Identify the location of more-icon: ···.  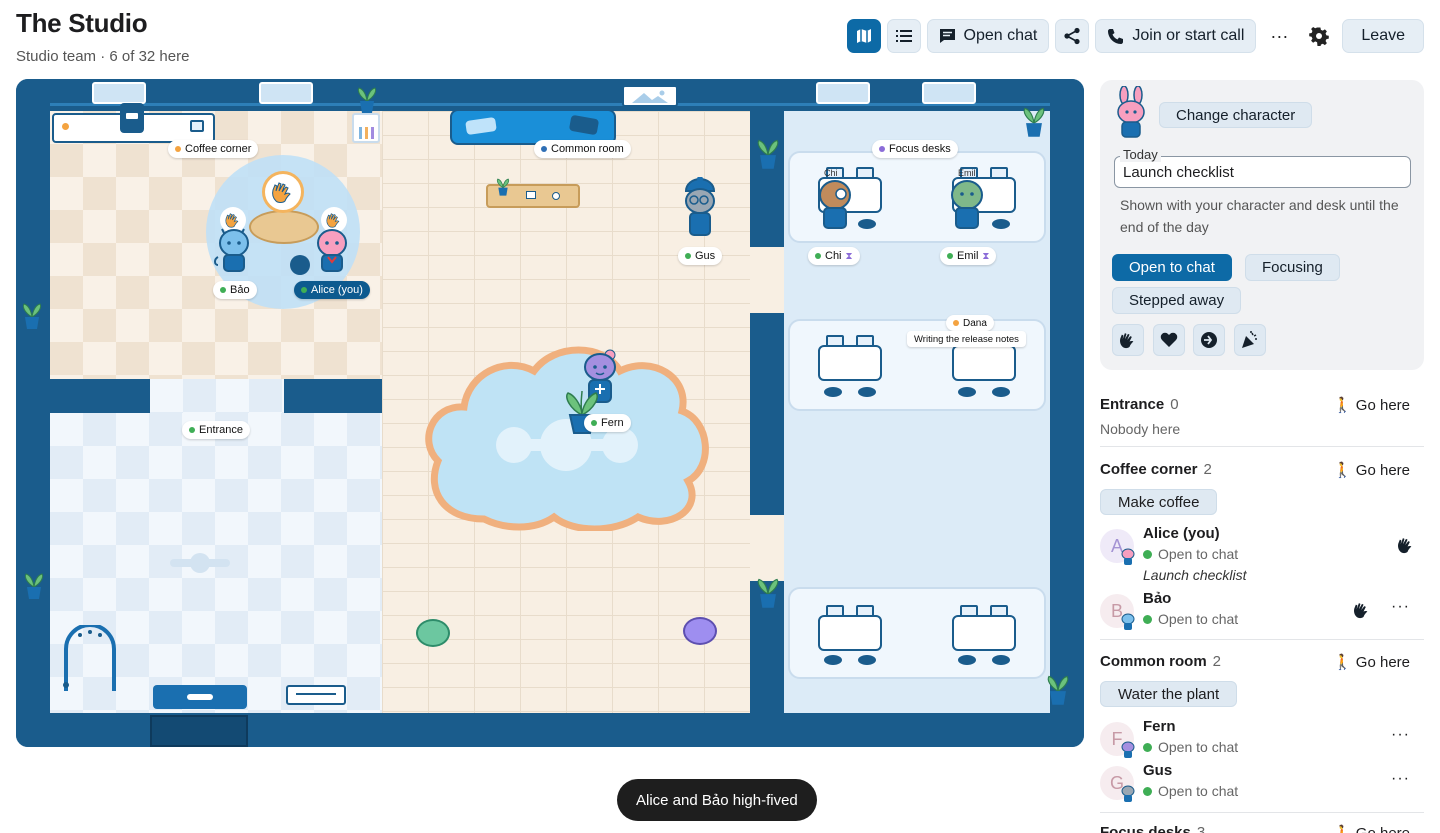
(1279, 35).